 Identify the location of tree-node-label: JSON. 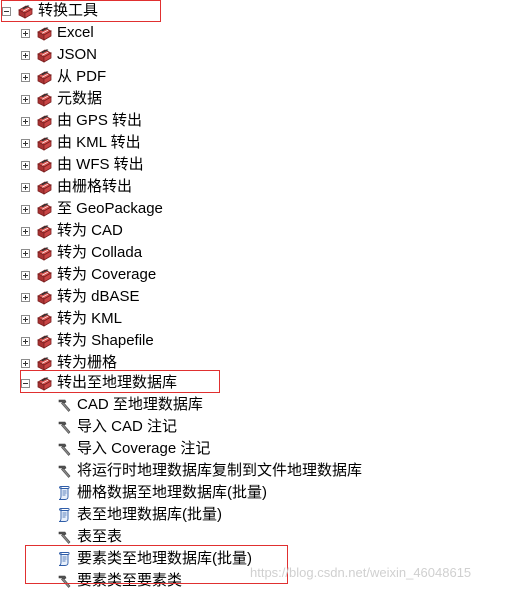
(77, 54).